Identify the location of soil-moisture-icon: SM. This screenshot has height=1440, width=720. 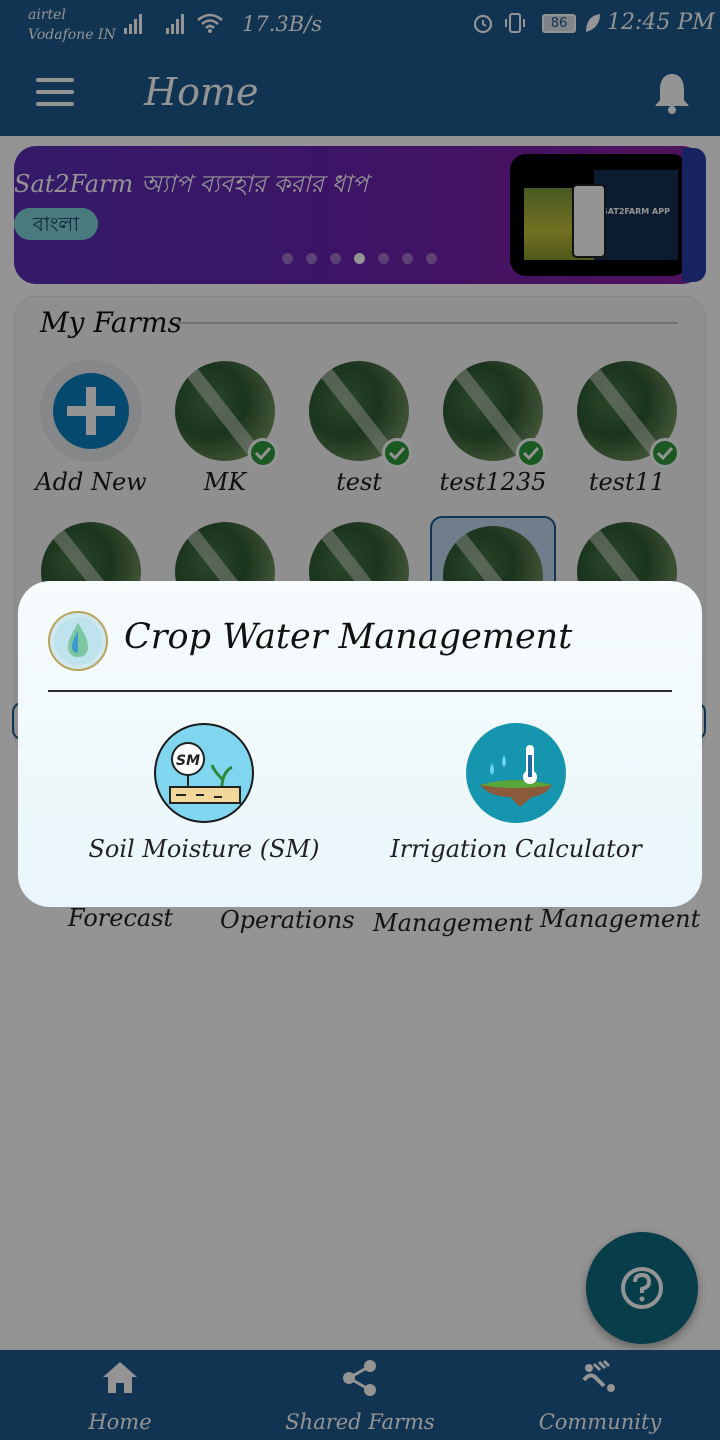
(204, 773).